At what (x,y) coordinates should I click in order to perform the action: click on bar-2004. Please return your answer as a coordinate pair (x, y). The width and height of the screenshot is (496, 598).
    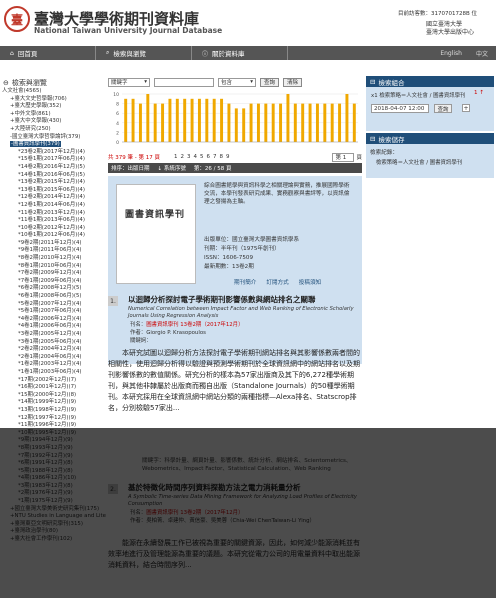
    Looking at the image, I should click on (258, 122).